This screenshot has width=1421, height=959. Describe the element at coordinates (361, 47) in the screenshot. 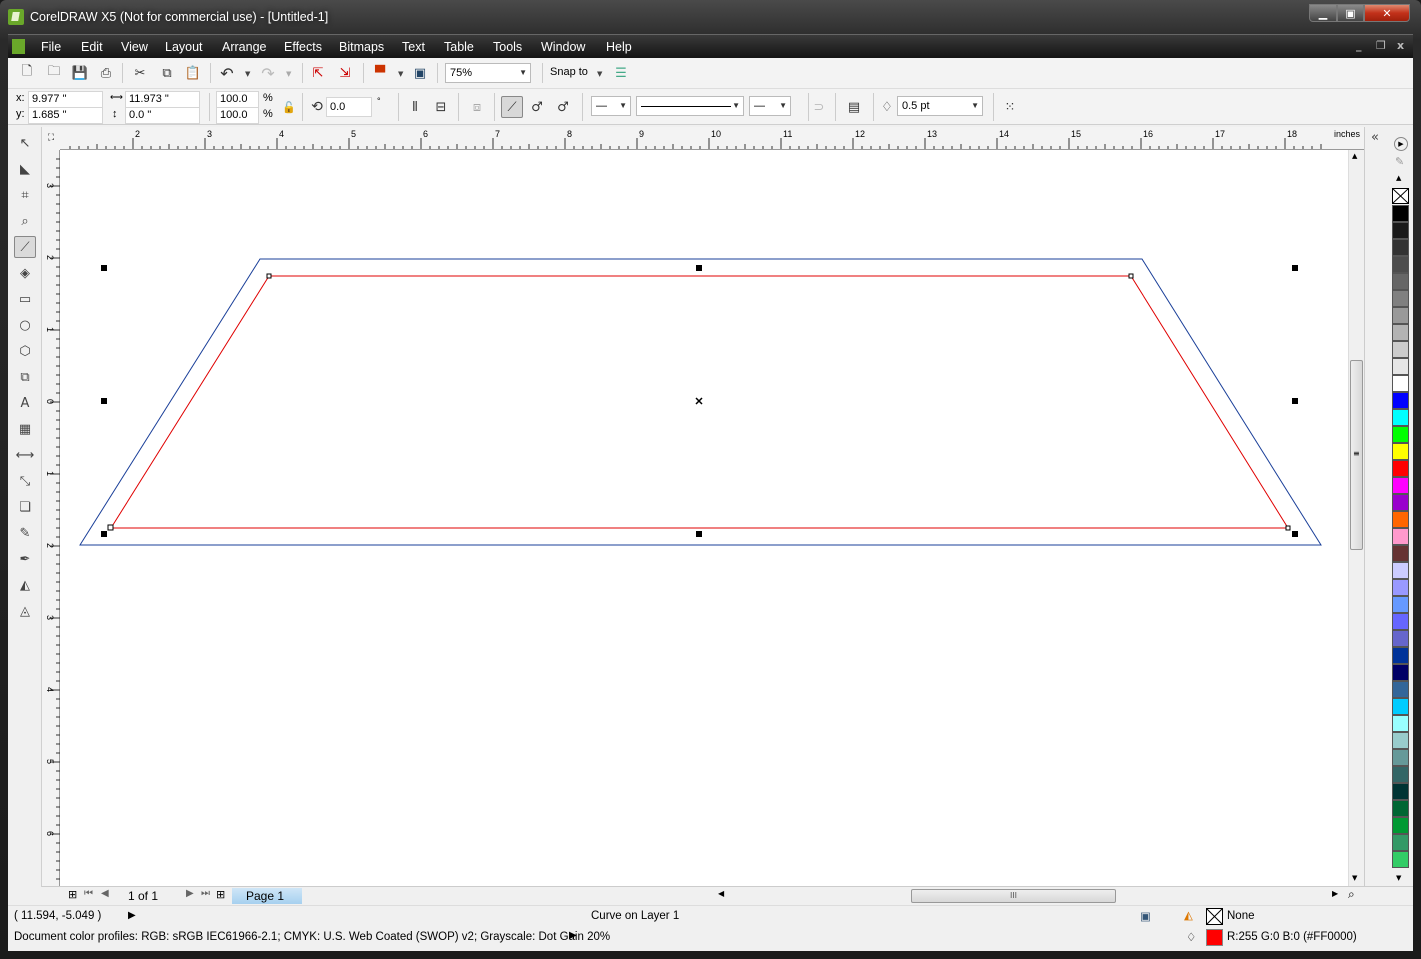

I see `menu-bitmaps: Bitmaps` at that location.